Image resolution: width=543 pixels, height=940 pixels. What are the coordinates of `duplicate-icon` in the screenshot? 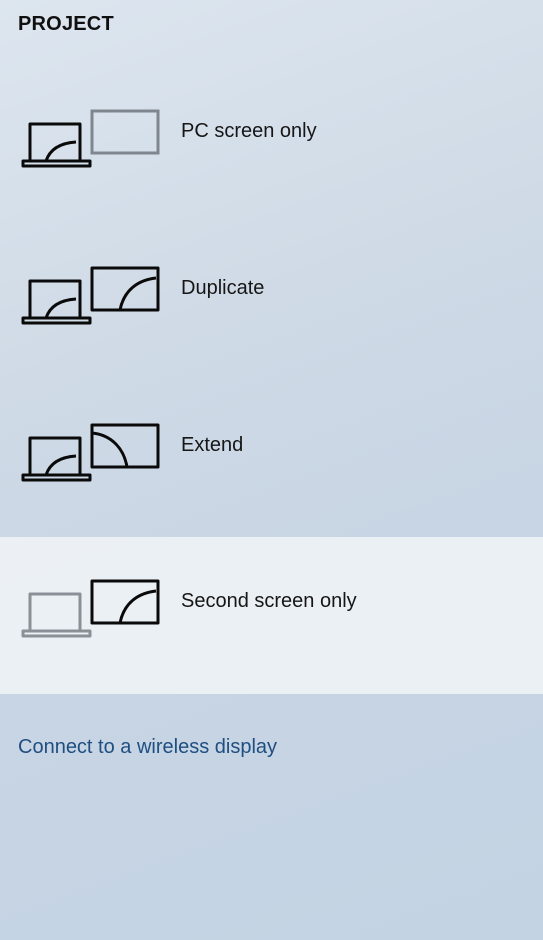 It's located at (91, 298).